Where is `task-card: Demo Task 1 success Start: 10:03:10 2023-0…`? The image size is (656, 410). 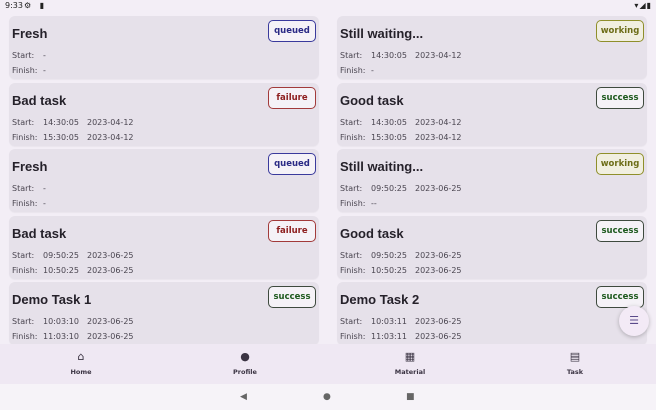 task-card: Demo Task 1 success Start: 10:03:10 2023-0… is located at coordinates (164, 313).